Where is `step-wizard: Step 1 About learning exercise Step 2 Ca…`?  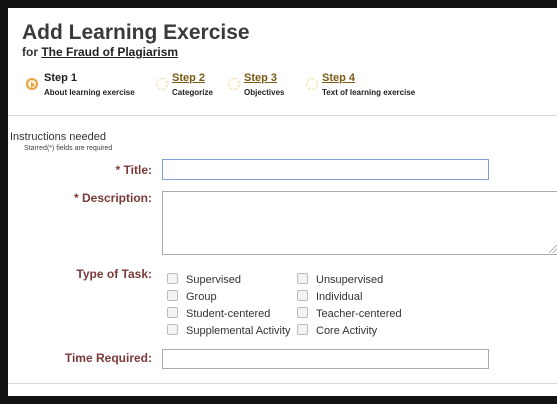
step-wizard: Step 1 About learning exercise Step 2 Ca… is located at coordinates (282, 90).